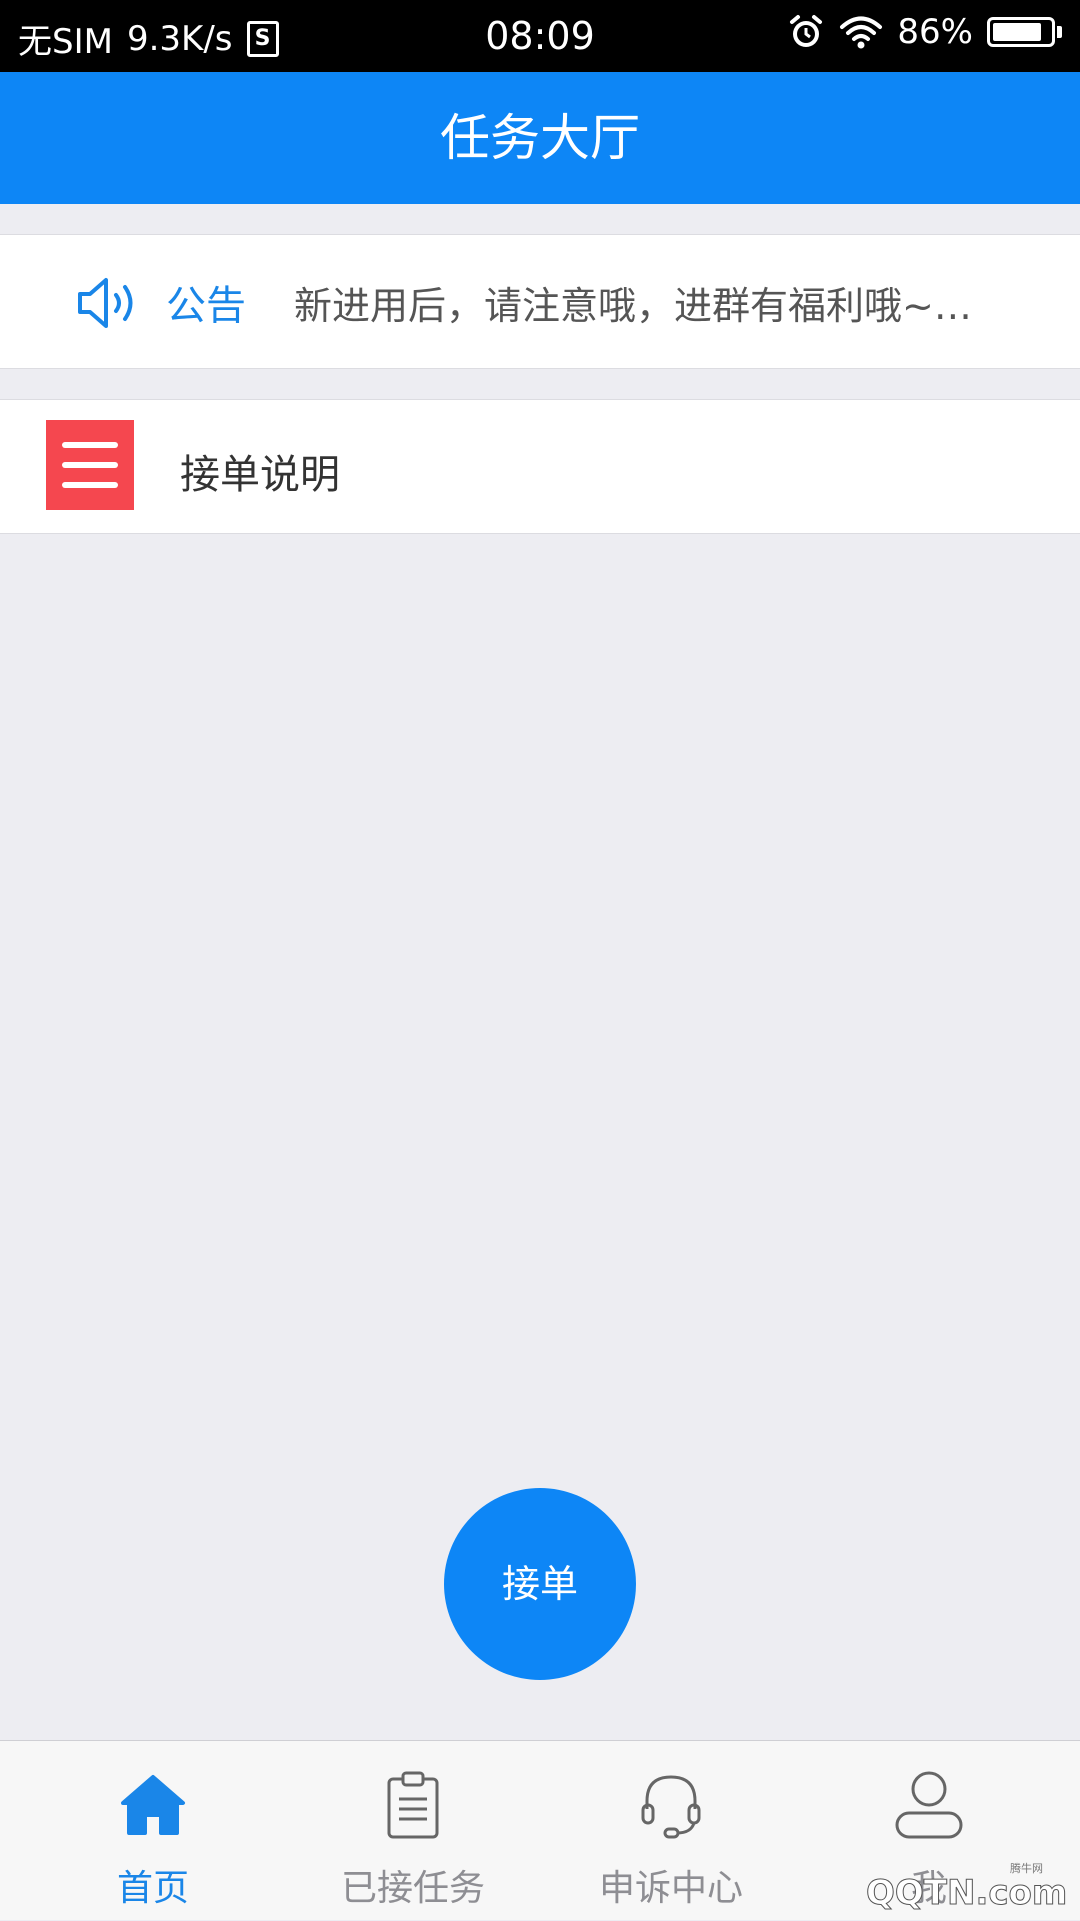 This screenshot has height=1921, width=1080. Describe the element at coordinates (966, 1893) in the screenshot. I see `watermark-text: QQTN.com` at that location.